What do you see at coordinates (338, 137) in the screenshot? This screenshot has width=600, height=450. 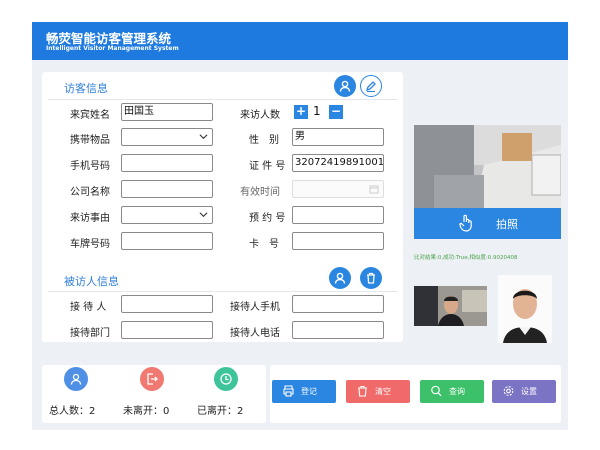 I see `gender-field: 男` at bounding box center [338, 137].